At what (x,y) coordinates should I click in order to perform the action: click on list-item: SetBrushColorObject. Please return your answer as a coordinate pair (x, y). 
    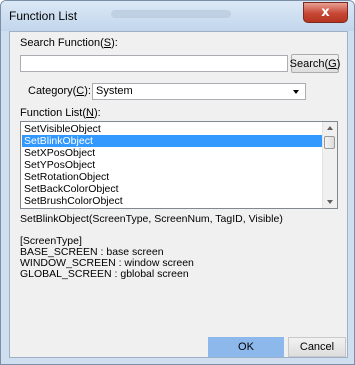
    Looking at the image, I should click on (173, 201).